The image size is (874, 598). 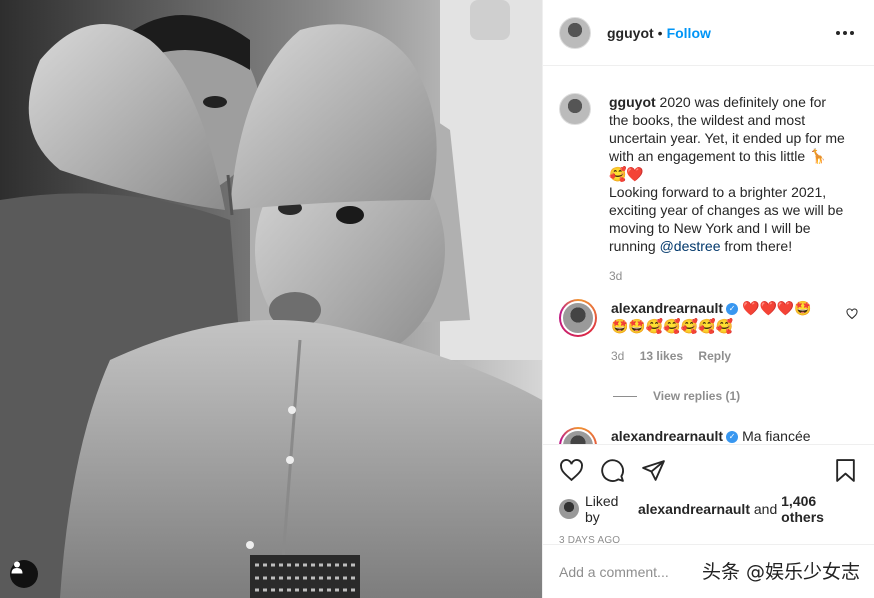 I want to click on comment-icon, so click(x=612, y=470).